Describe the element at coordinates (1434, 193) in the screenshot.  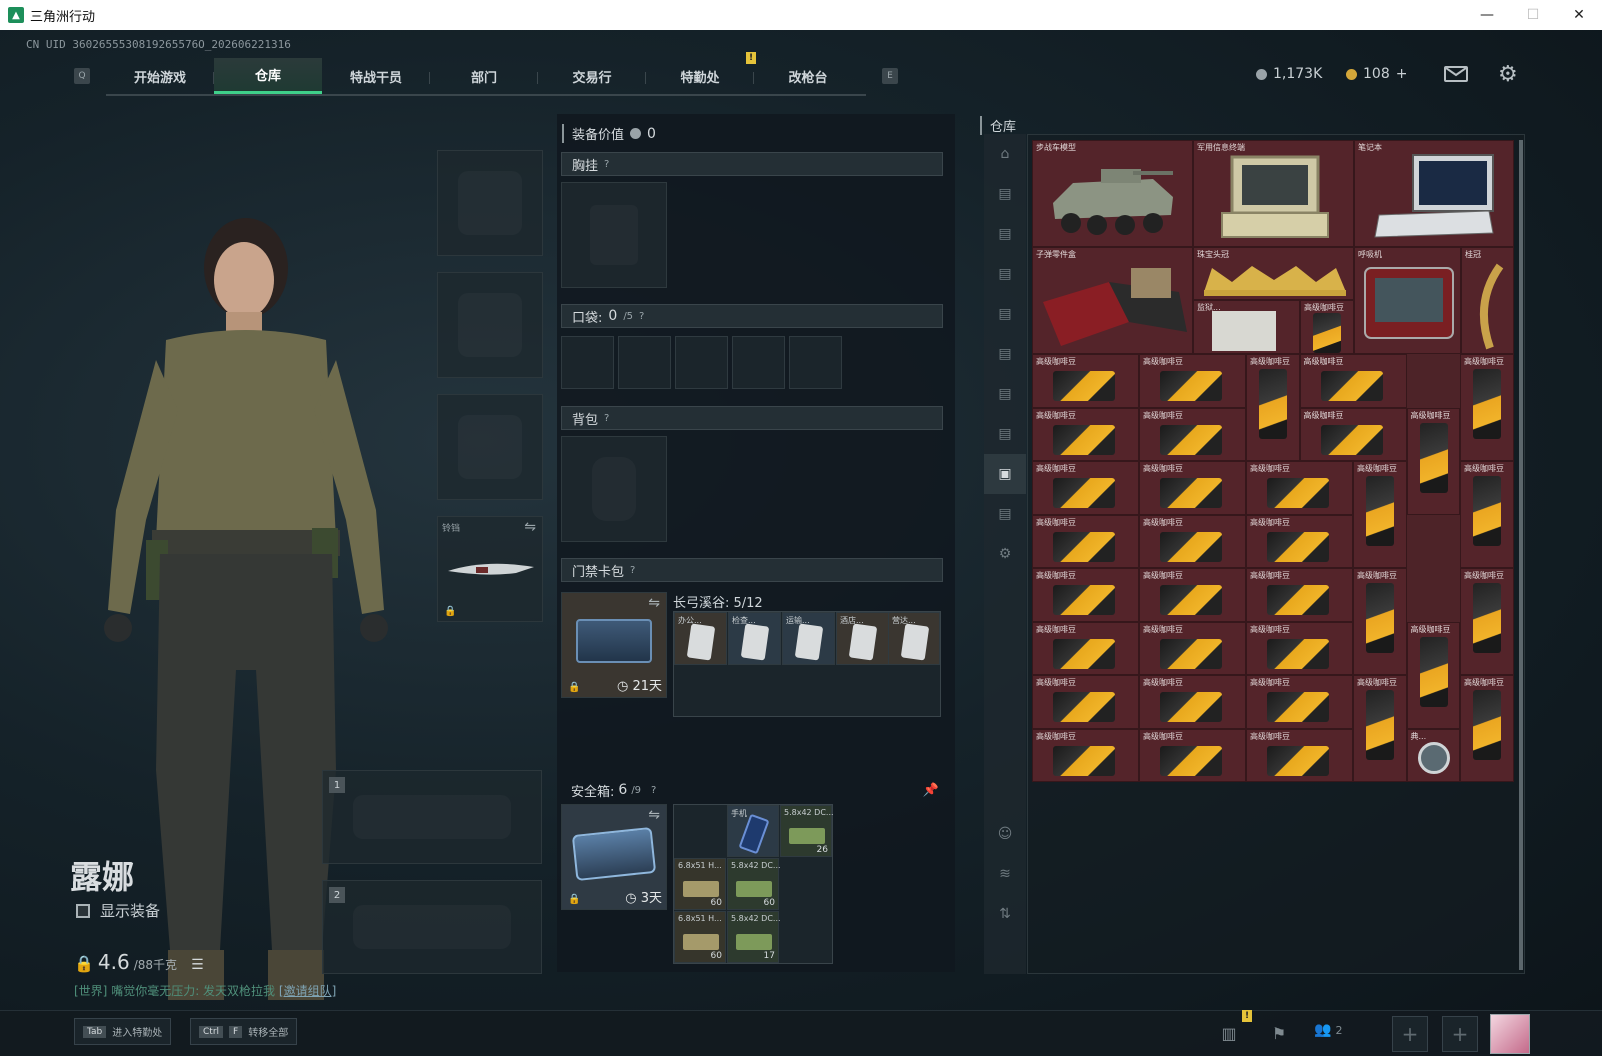
I see `warehouse-item-laptop: 笔记本` at that location.